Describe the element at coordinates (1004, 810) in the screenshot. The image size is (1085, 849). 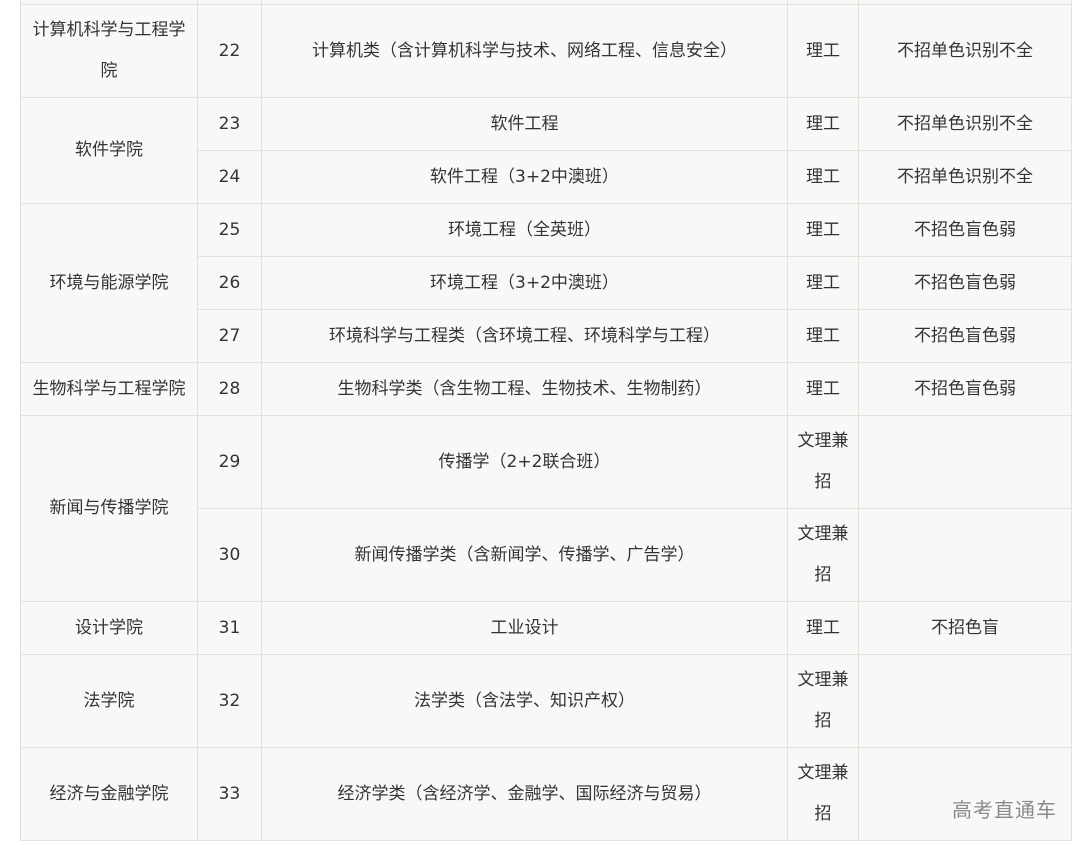
I see `watermark: 高考直通车` at that location.